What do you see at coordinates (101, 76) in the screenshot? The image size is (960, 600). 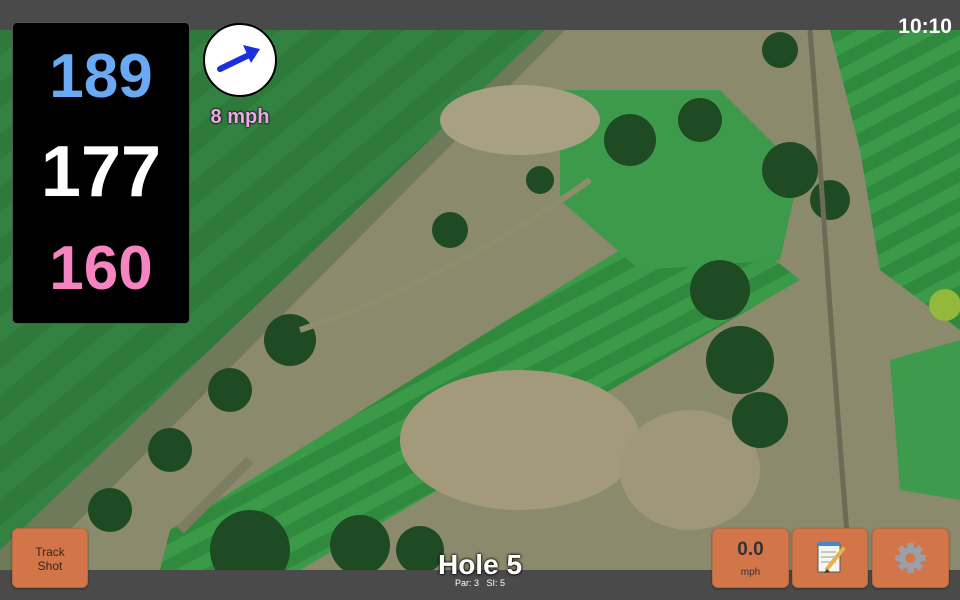 I see `back-distance: 189` at bounding box center [101, 76].